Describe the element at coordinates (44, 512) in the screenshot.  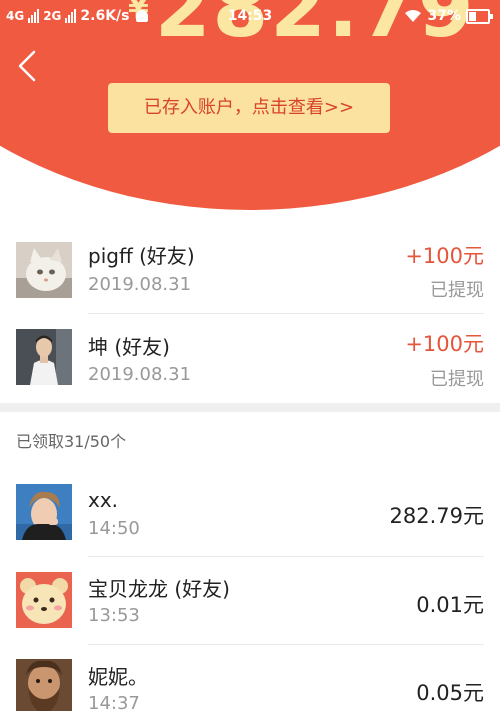
I see `boy-avatar` at that location.